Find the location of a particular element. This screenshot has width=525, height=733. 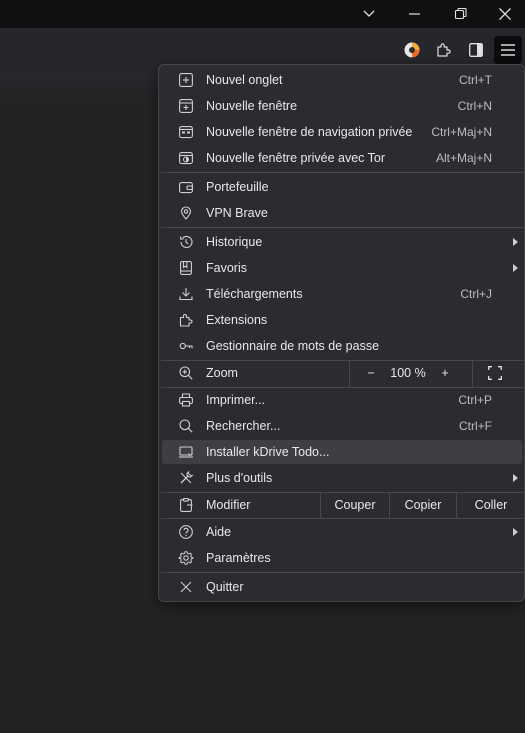

private-window-icon is located at coordinates (186, 132).